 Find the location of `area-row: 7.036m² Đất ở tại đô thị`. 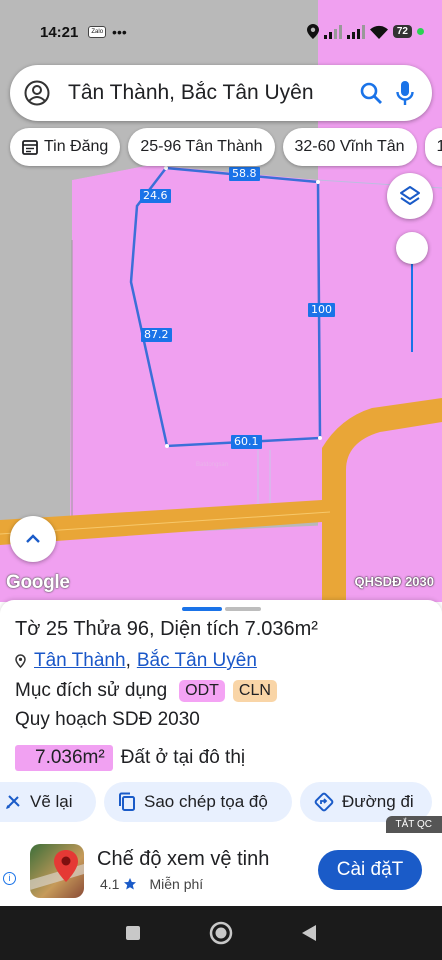

area-row: 7.036m² Đất ở tại đô thị is located at coordinates (130, 758).